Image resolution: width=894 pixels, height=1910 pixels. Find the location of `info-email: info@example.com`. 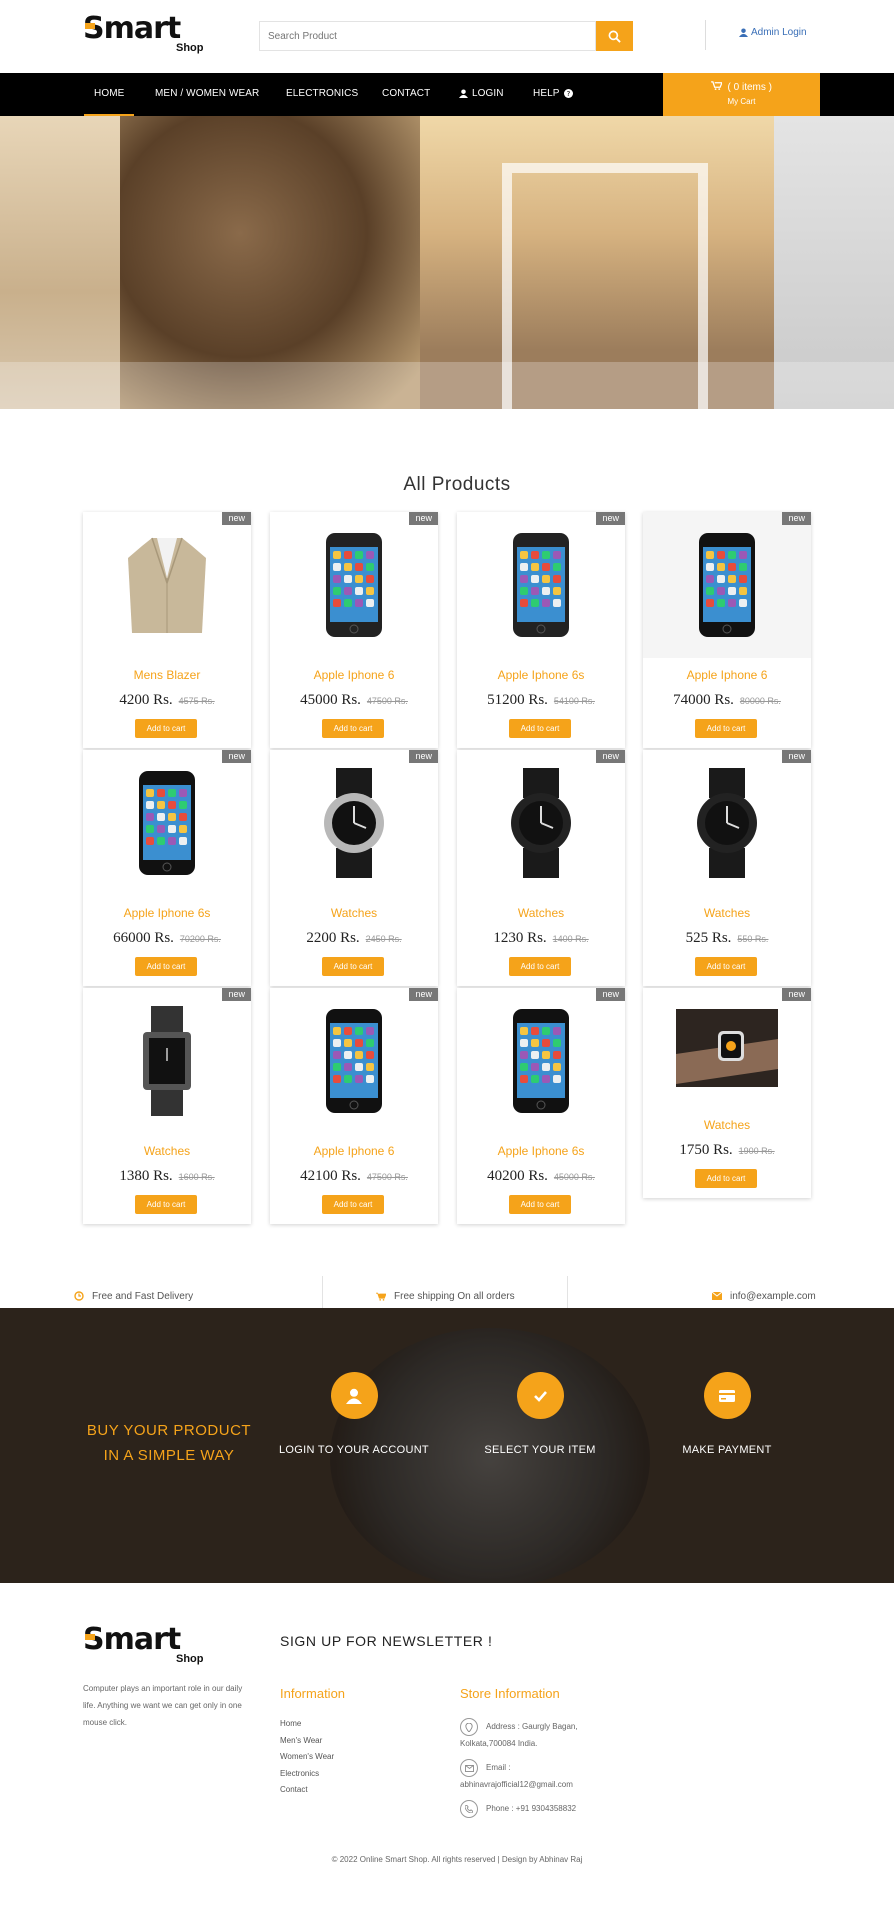

info-email: info@example.com is located at coordinates (764, 1296).